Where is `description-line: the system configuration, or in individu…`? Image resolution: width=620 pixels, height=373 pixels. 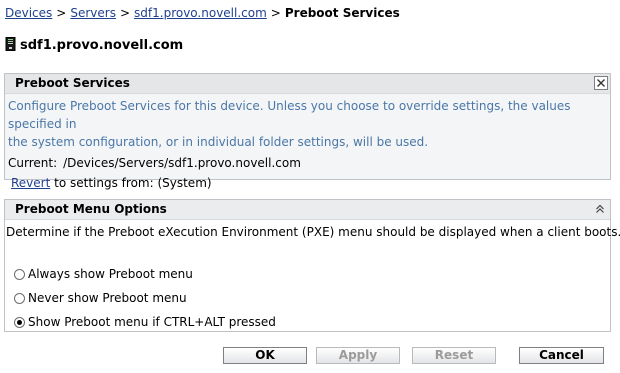 description-line: the system configuration, or in individu… is located at coordinates (218, 142).